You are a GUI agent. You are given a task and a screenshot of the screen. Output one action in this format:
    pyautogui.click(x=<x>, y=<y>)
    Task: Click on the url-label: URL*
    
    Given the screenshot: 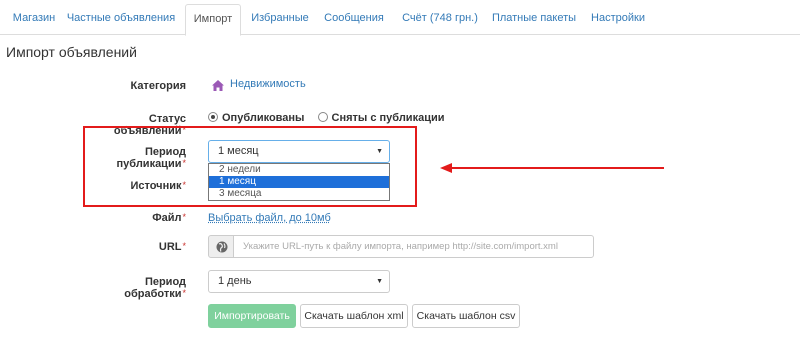 What is the action you would take?
    pyautogui.click(x=172, y=247)
    